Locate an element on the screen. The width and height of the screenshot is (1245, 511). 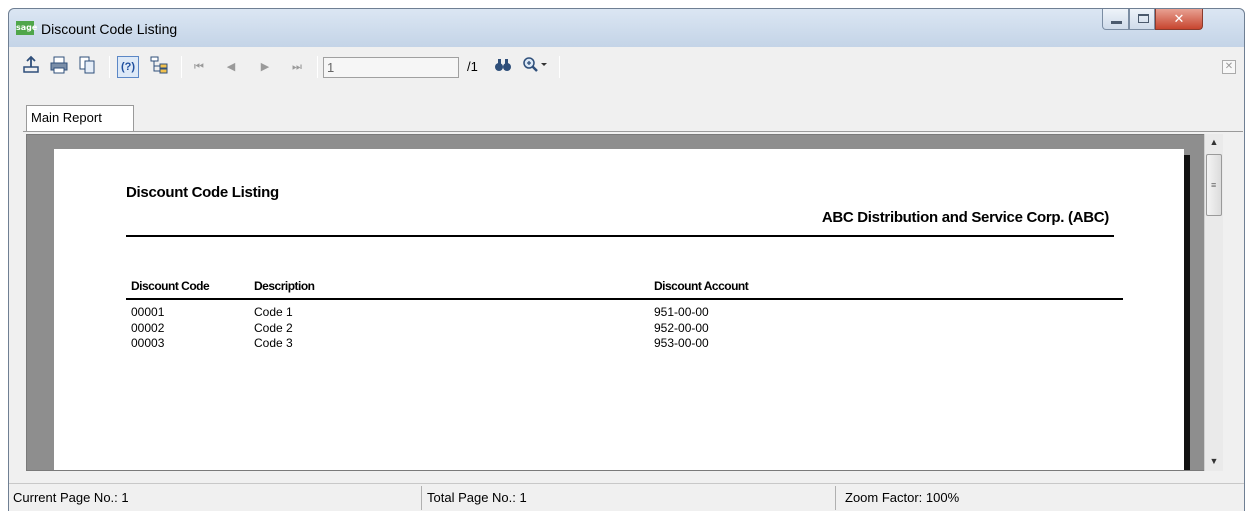
maximize-icon is located at coordinates (1143, 18).